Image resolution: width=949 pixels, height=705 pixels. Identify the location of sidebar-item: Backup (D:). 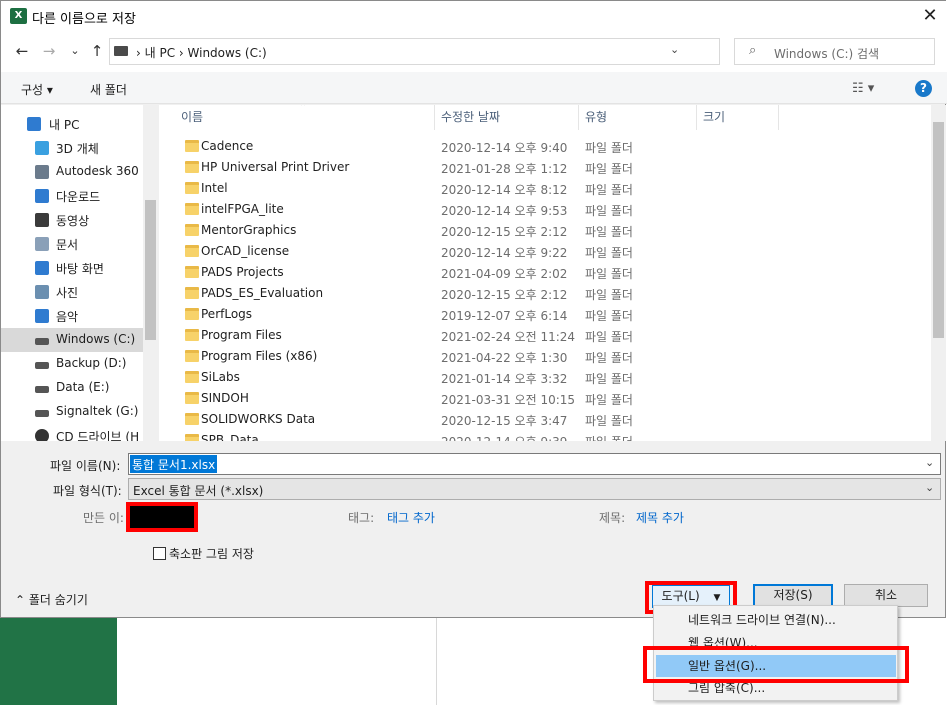
(72, 364).